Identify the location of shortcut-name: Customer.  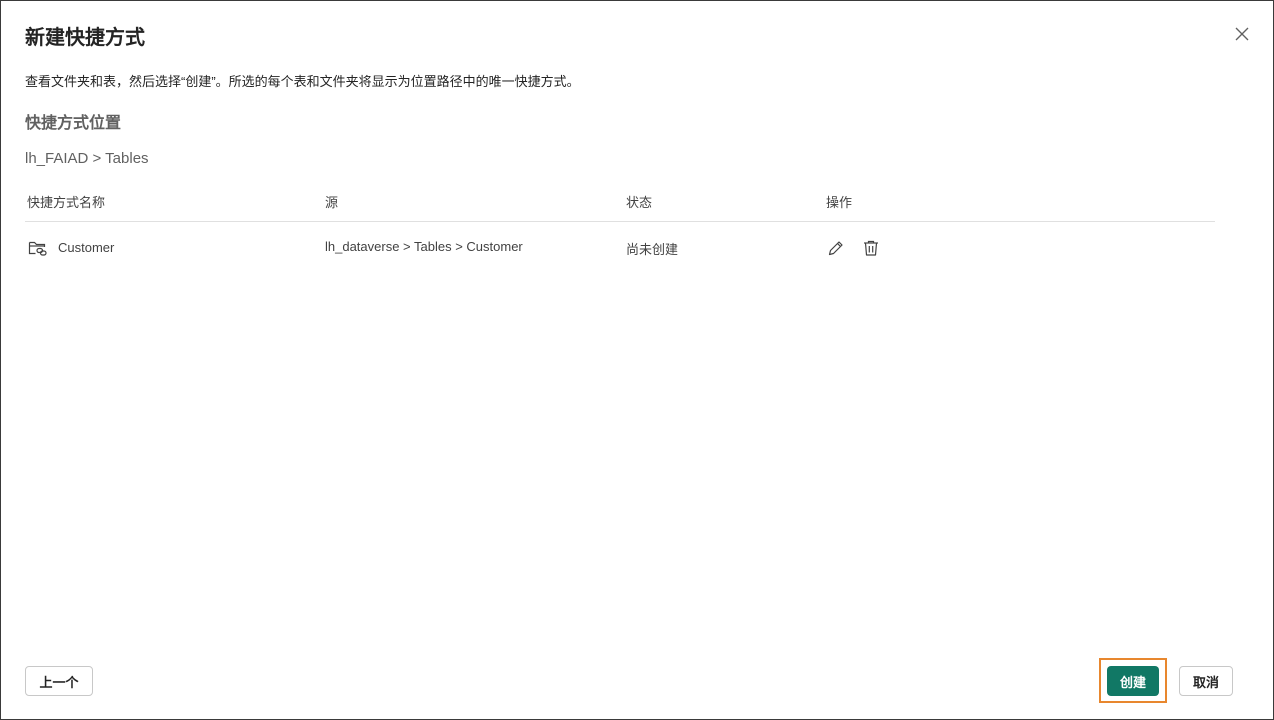
(86, 247).